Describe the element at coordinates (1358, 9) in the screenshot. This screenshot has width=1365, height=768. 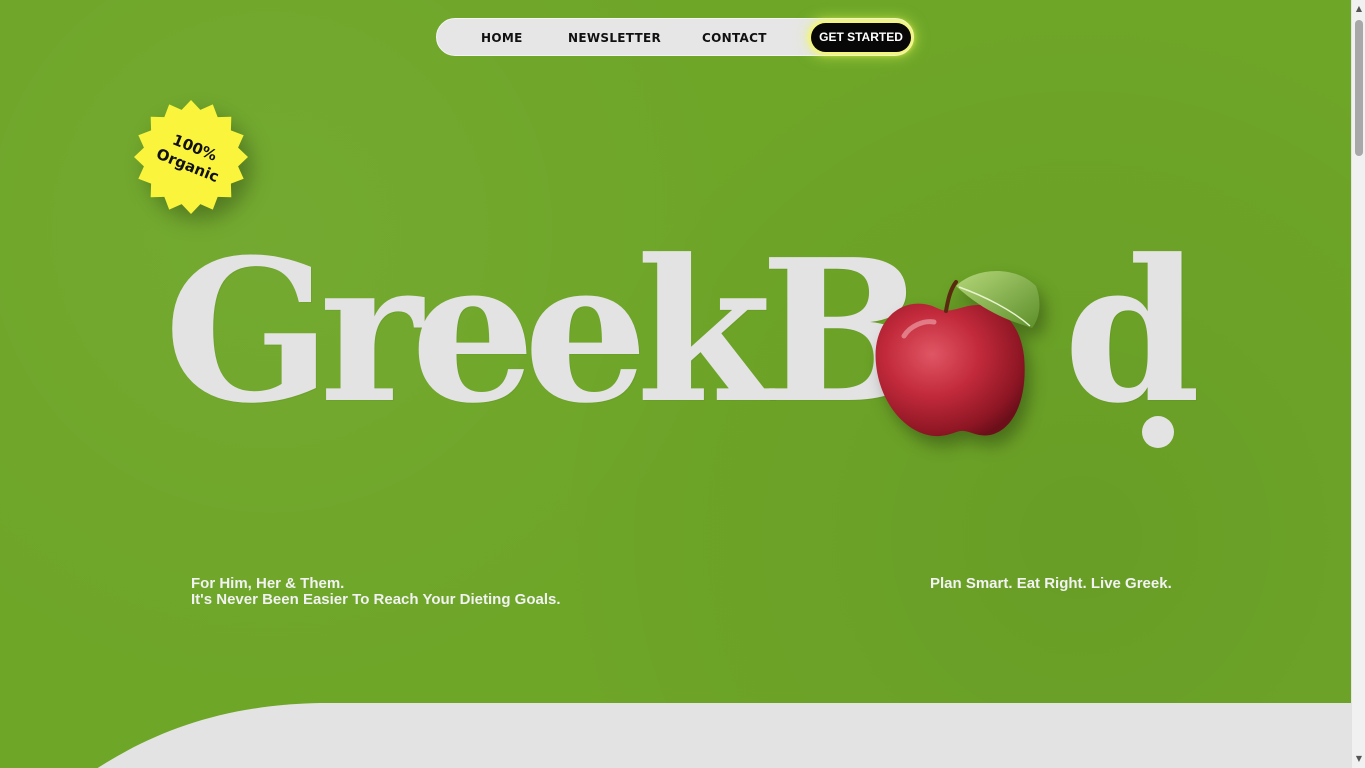
I see `scroll-up-arrow-icon: ▲` at that location.